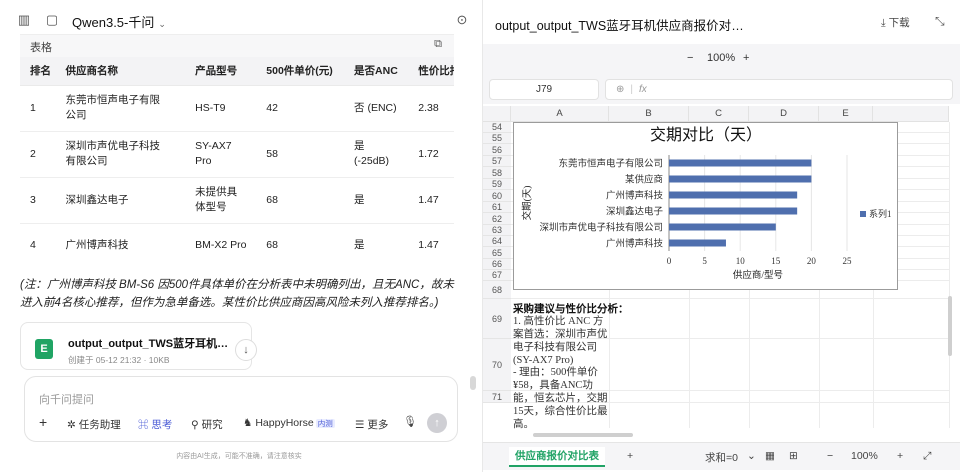 The width and height of the screenshot is (960, 472). Describe the element at coordinates (371, 424) in the screenshot. I see `tool-more: ☰ 更多` at that location.